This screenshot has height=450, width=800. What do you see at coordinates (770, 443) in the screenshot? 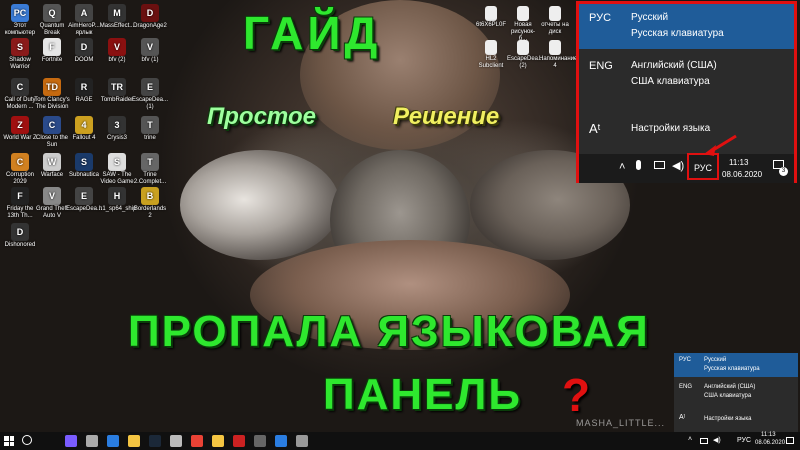
I see `taskbar-date: 08.06.2020` at bounding box center [770, 443].